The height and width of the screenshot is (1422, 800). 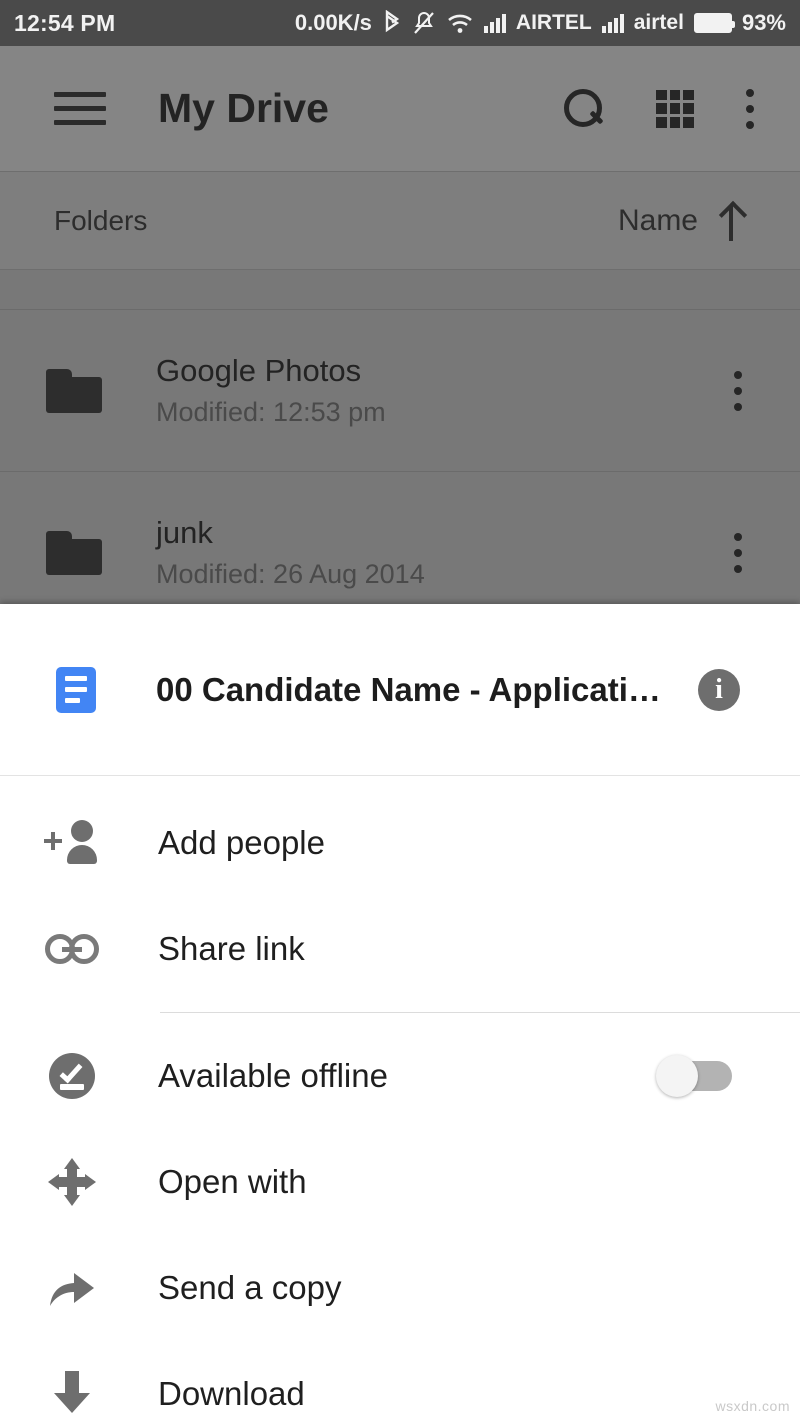 What do you see at coordinates (460, 23) in the screenshot?
I see `wifi-icon` at bounding box center [460, 23].